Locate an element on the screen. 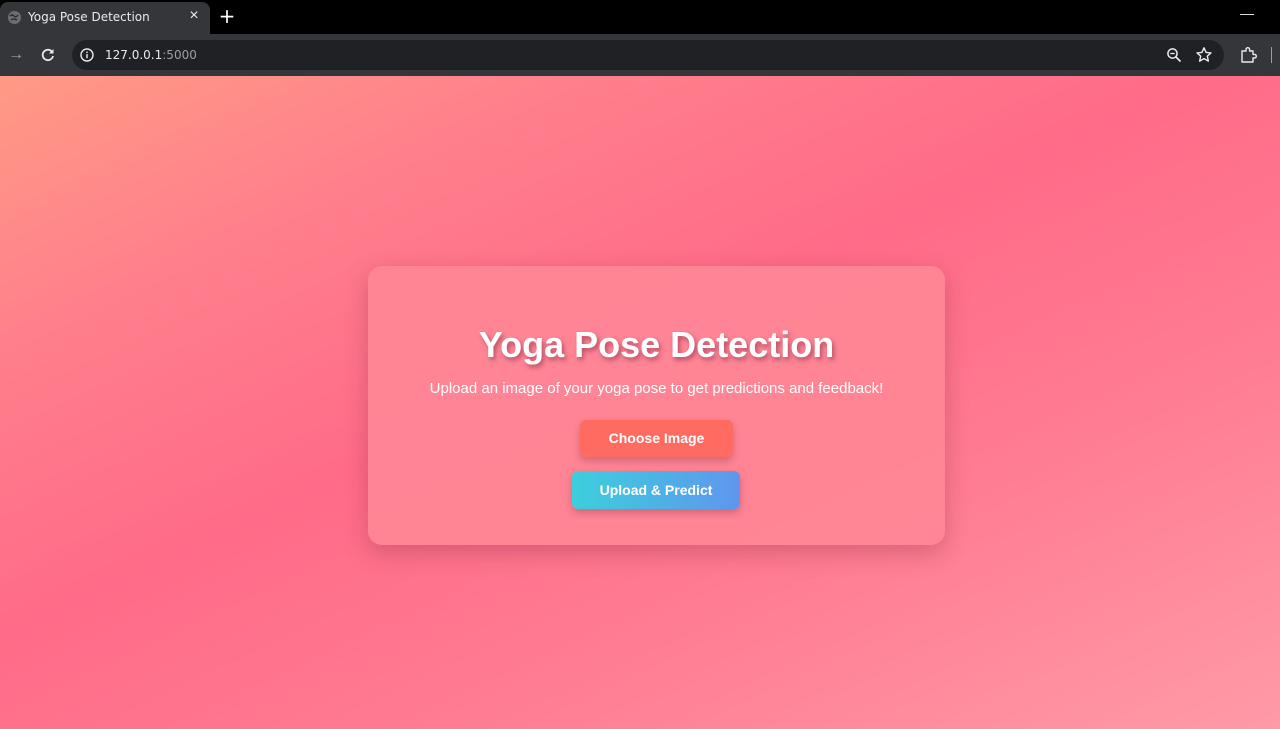  url-host: 127.0.0.1 is located at coordinates (134, 55).